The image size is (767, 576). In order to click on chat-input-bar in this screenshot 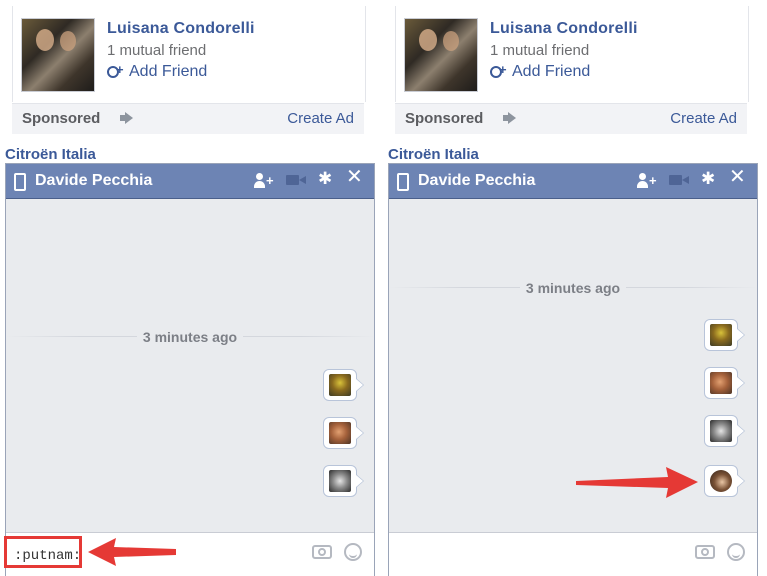, I will do `click(573, 554)`.